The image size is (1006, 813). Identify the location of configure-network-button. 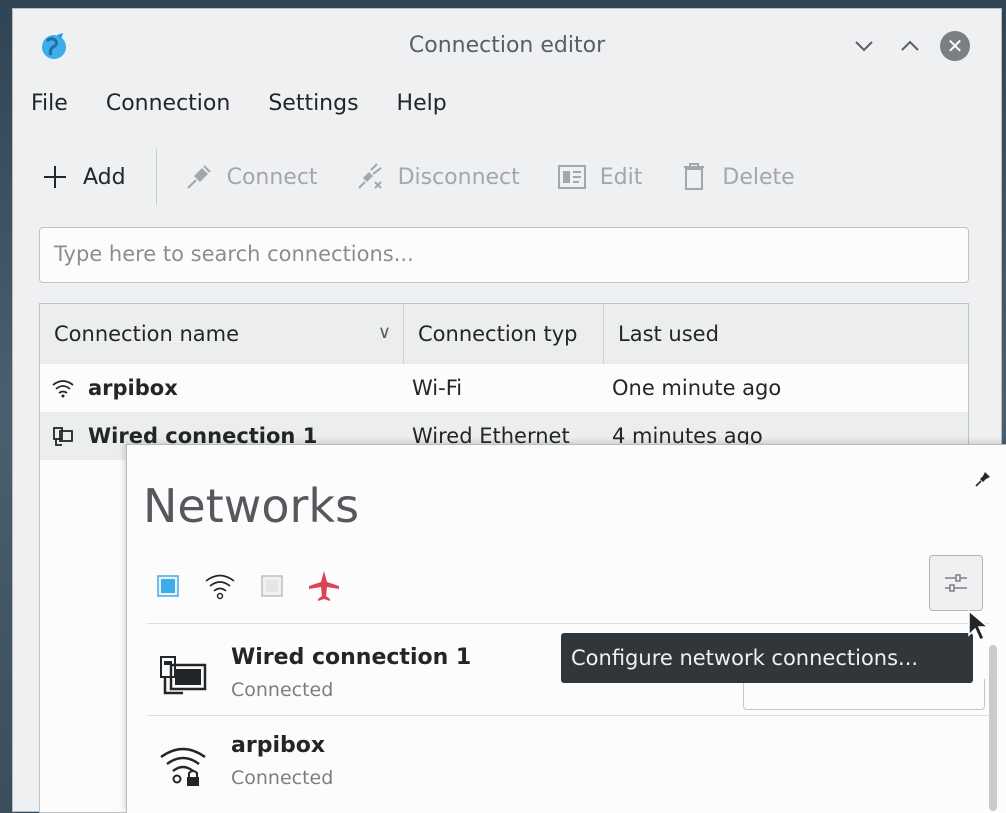
(956, 583).